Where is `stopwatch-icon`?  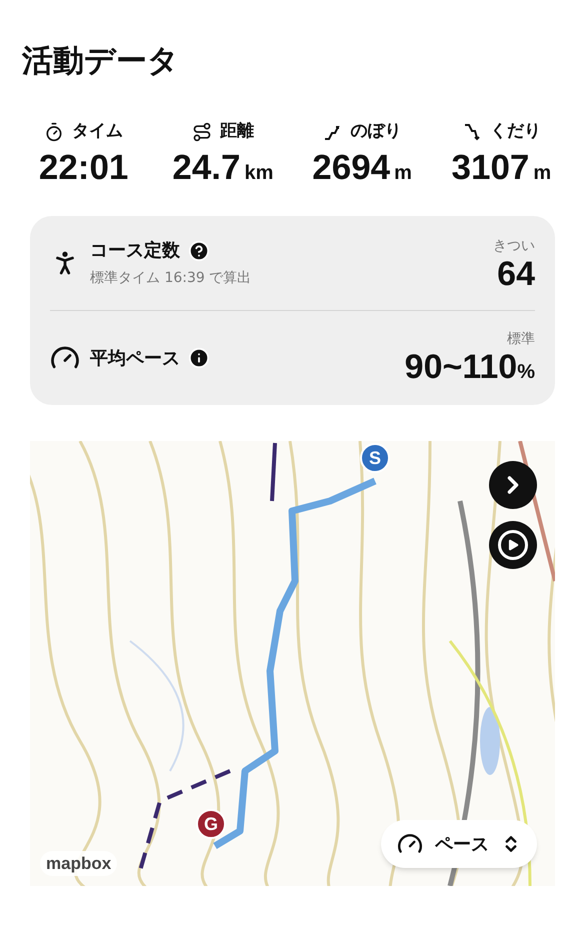 stopwatch-icon is located at coordinates (54, 132).